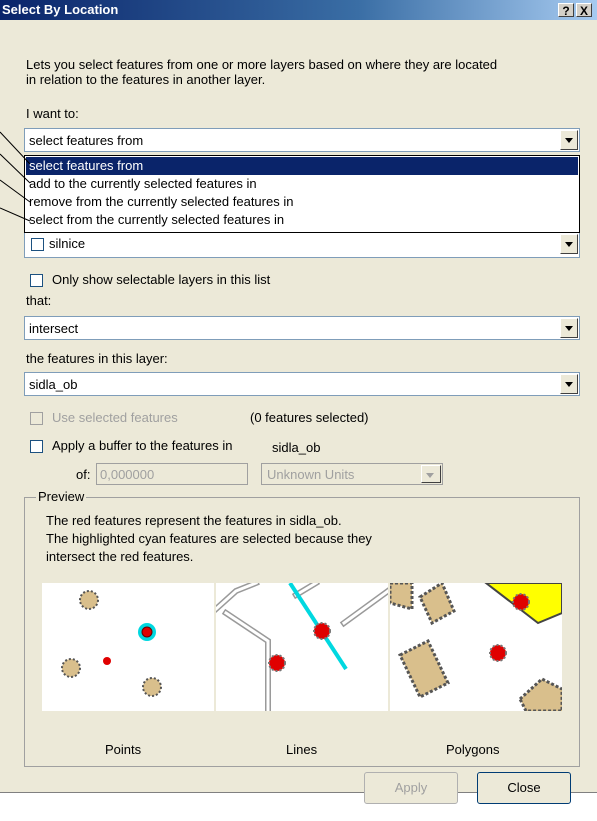 This screenshot has width=597, height=821. What do you see at coordinates (302, 140) in the screenshot?
I see `i-want-to-combo: select features from` at bounding box center [302, 140].